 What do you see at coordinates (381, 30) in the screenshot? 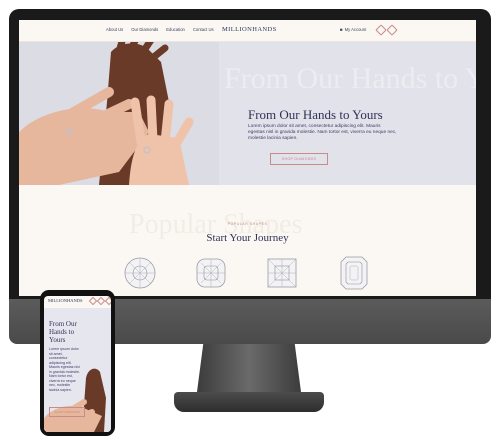
I see `wishlist-icon` at bounding box center [381, 30].